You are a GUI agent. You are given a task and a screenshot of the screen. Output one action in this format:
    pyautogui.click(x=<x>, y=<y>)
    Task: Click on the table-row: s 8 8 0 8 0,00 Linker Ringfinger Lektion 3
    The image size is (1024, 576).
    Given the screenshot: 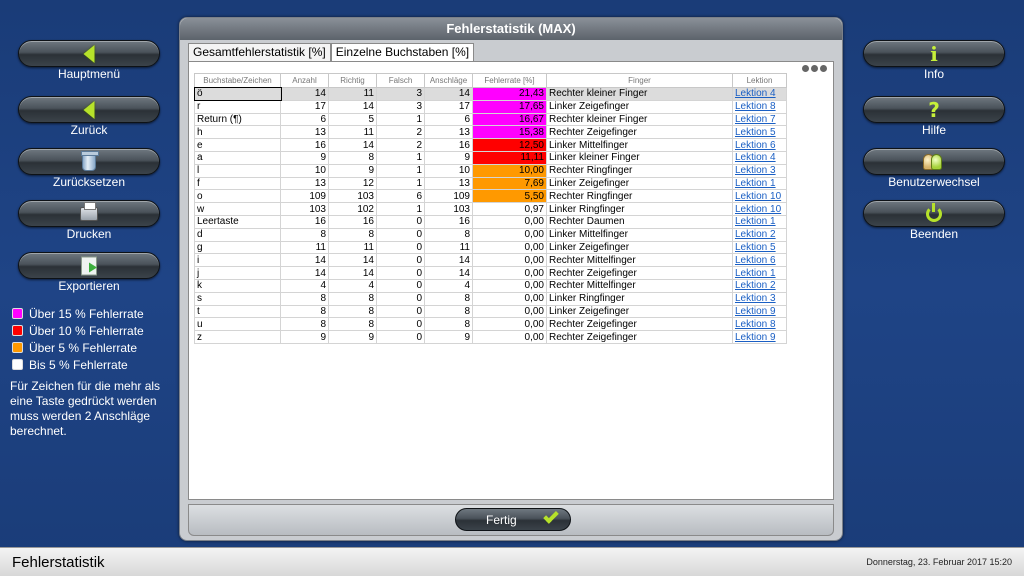 What is the action you would take?
    pyautogui.click(x=490, y=298)
    